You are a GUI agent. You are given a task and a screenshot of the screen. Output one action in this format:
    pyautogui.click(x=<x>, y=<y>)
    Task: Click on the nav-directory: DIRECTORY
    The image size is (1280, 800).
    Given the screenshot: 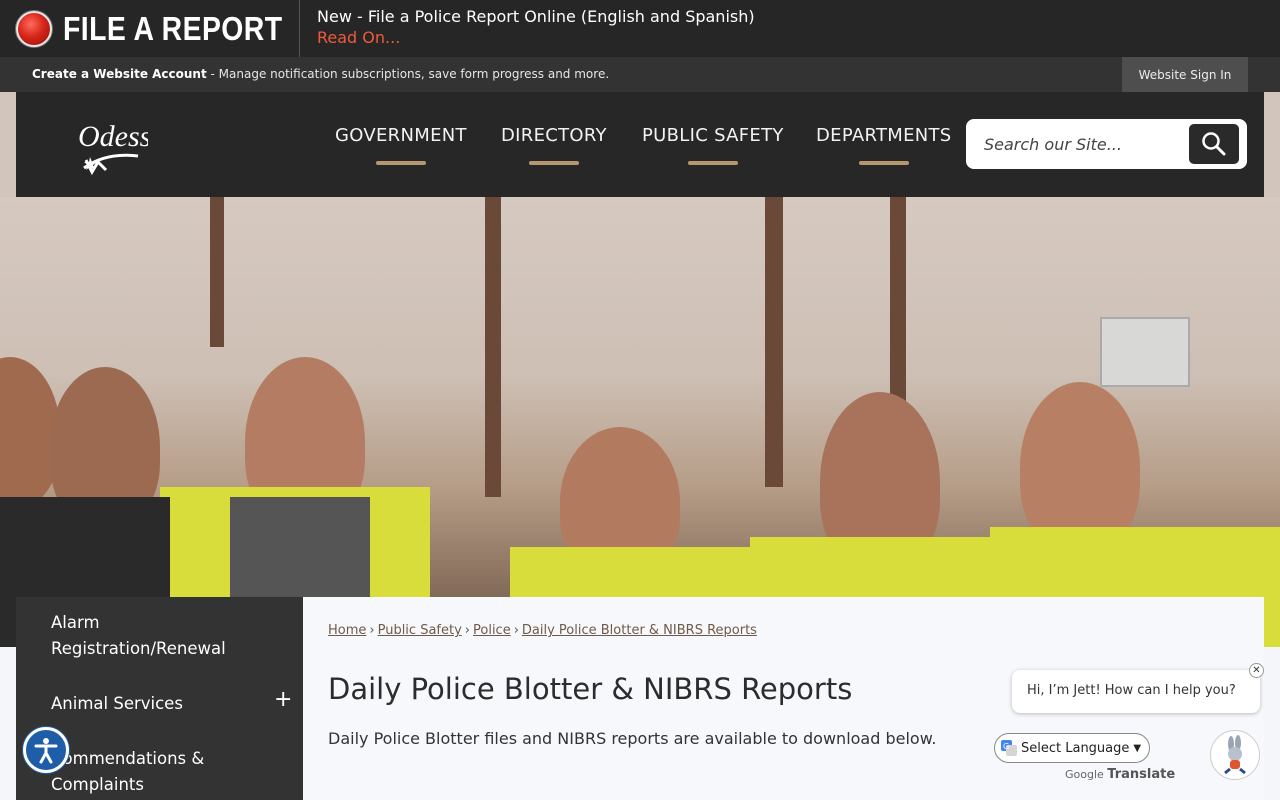 What is the action you would take?
    pyautogui.click(x=554, y=145)
    